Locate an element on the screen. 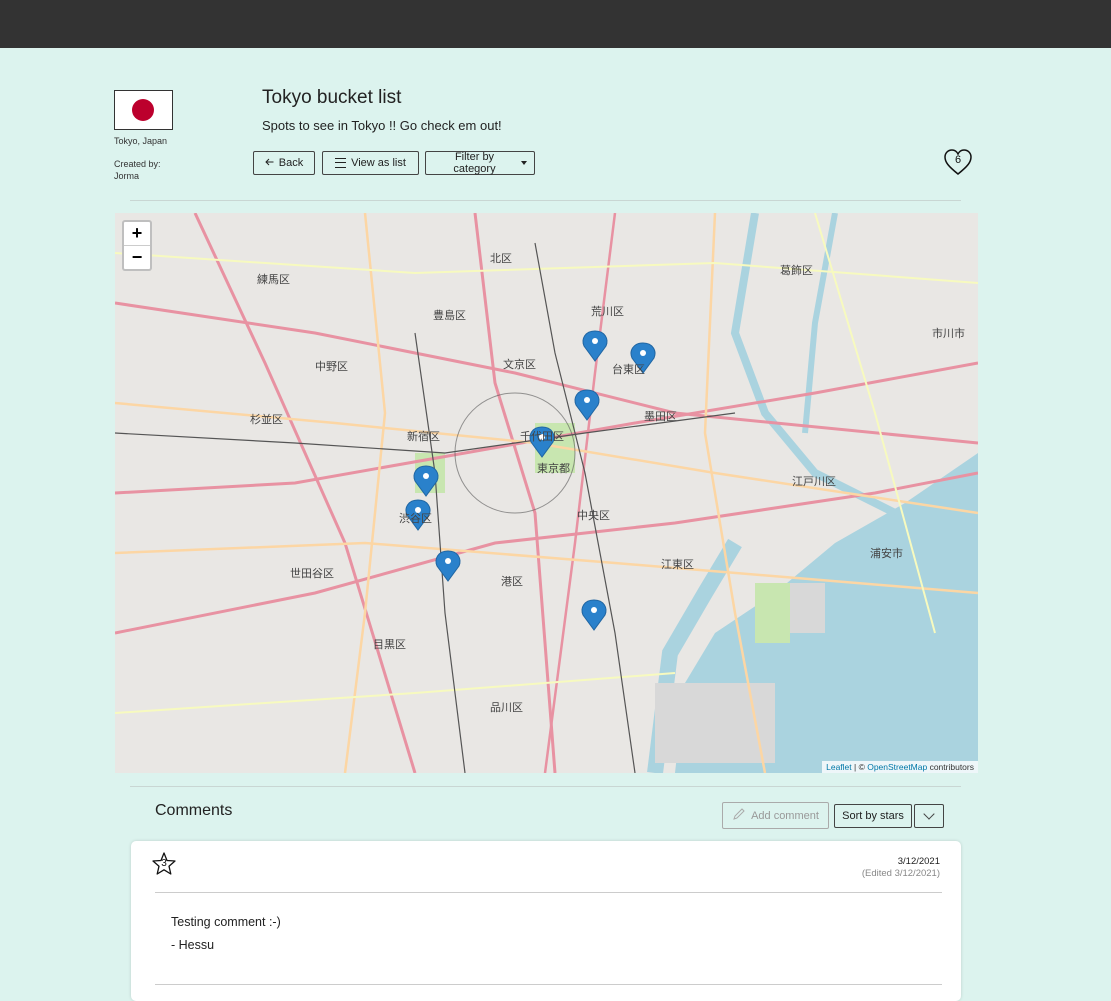 Image resolution: width=1111 pixels, height=1001 pixels. map-label: 浦安市 is located at coordinates (886, 554).